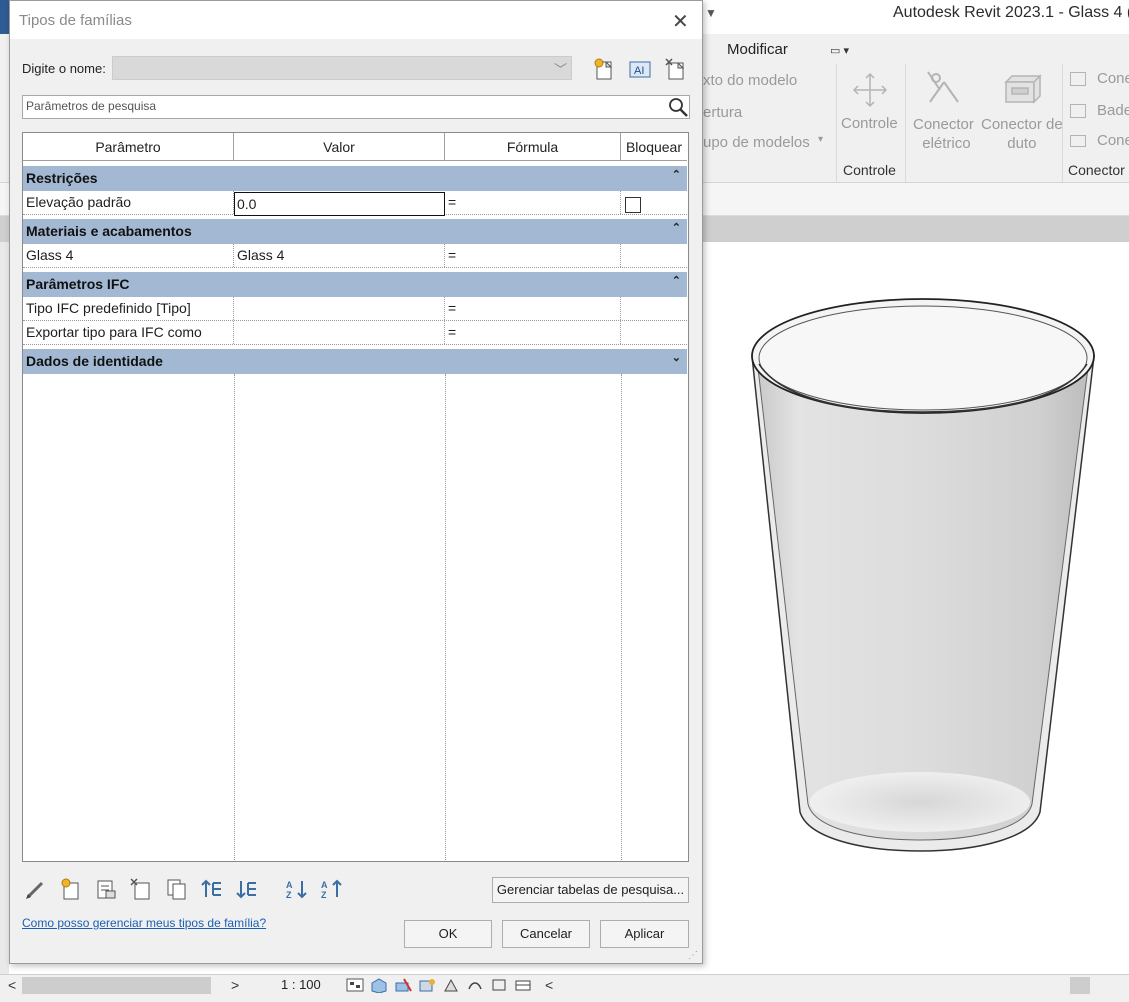 This screenshot has width=1129, height=1002. What do you see at coordinates (943, 87) in the screenshot?
I see `electrical-connector-icon` at bounding box center [943, 87].